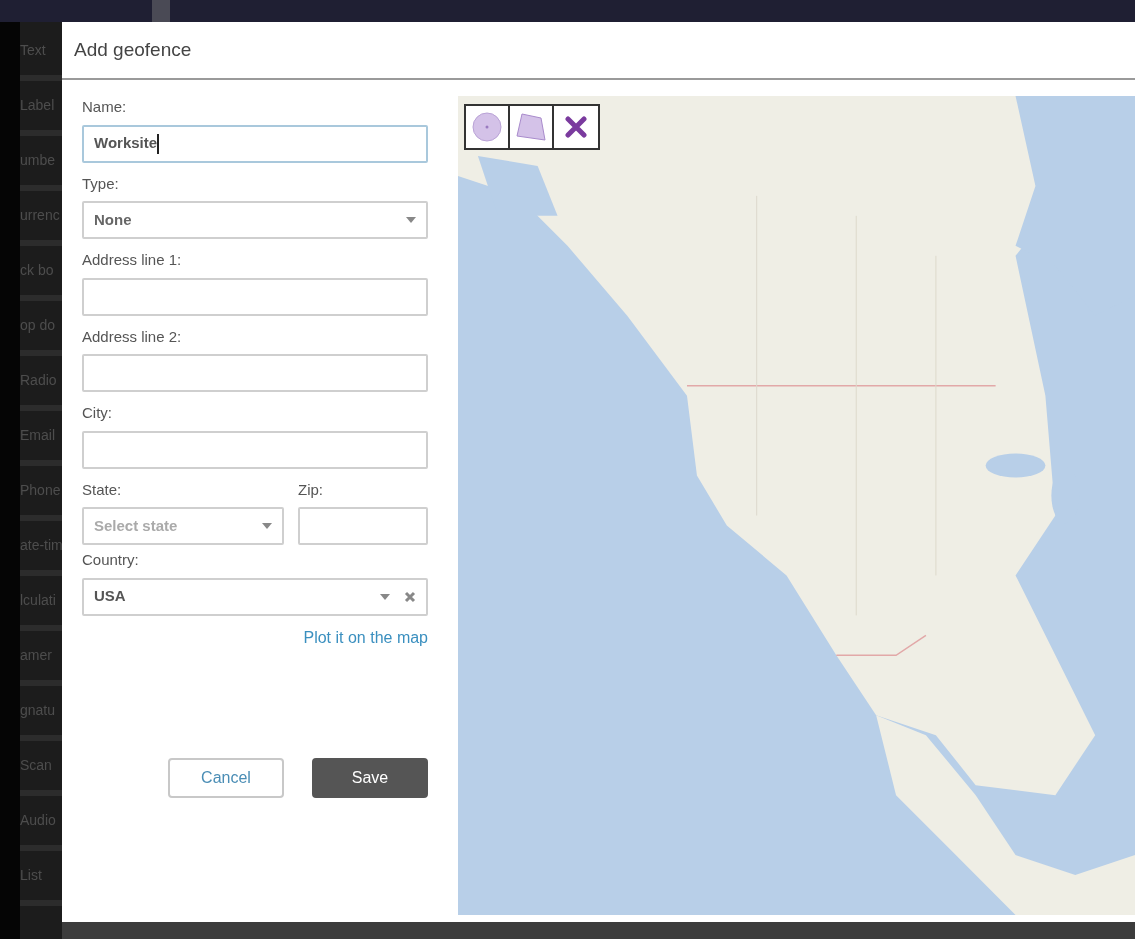 This screenshot has width=1135, height=939. I want to click on field-label: Name:, so click(105, 107).